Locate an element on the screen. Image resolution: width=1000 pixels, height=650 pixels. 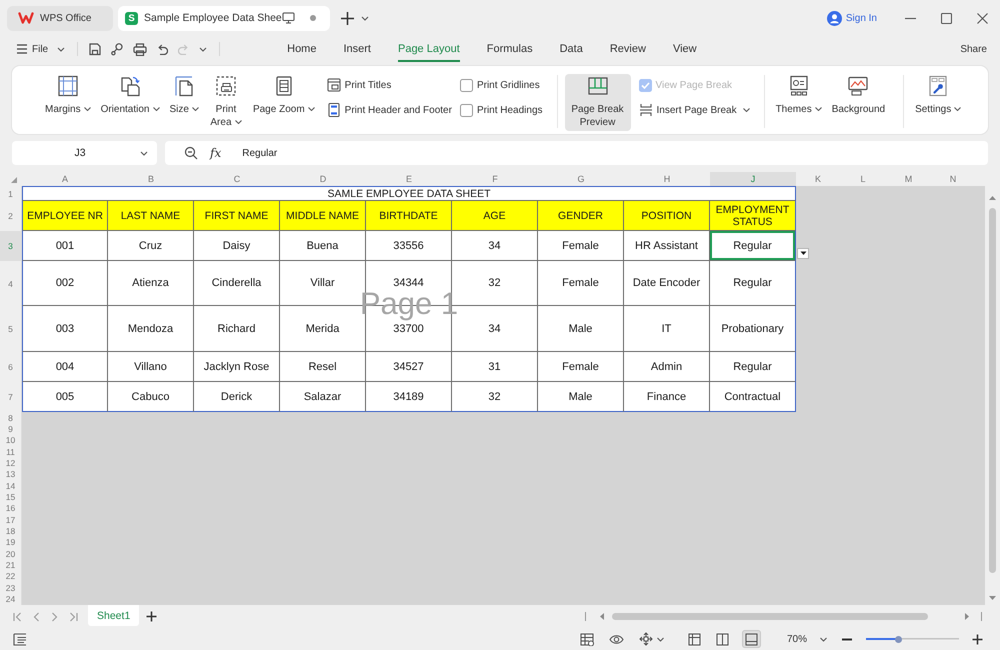
column-header: K is located at coordinates (818, 179).